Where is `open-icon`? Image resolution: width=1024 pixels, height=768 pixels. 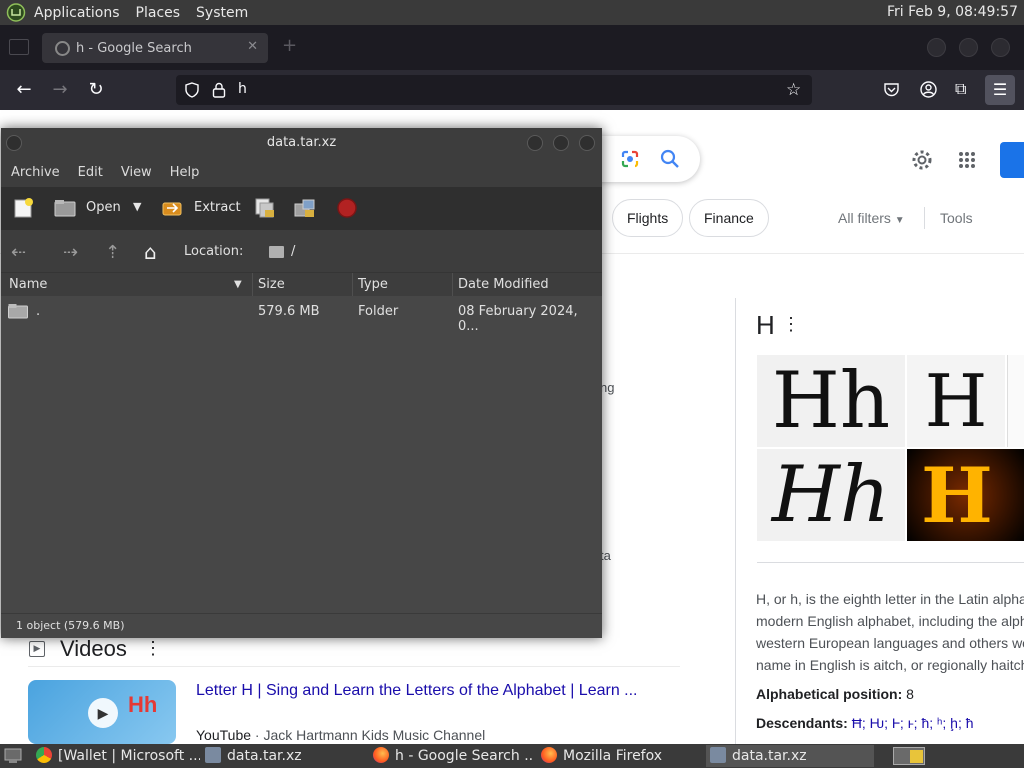
open-icon is located at coordinates (65, 208).